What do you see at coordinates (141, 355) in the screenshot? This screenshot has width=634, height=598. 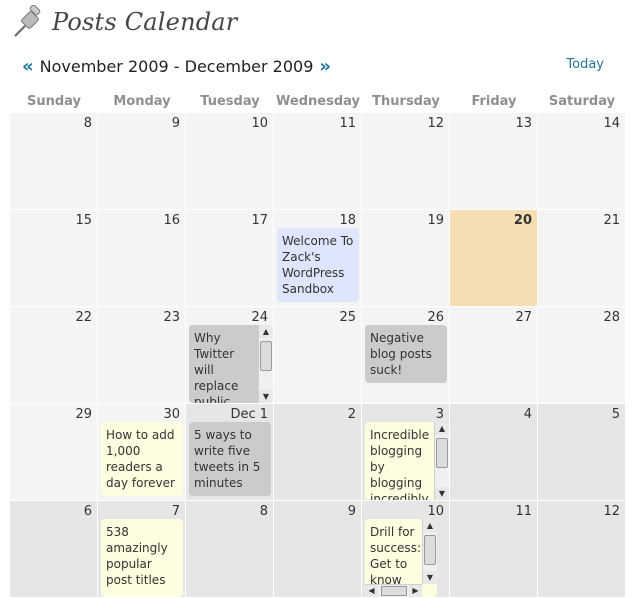 I see `calendar-day: 23` at bounding box center [141, 355].